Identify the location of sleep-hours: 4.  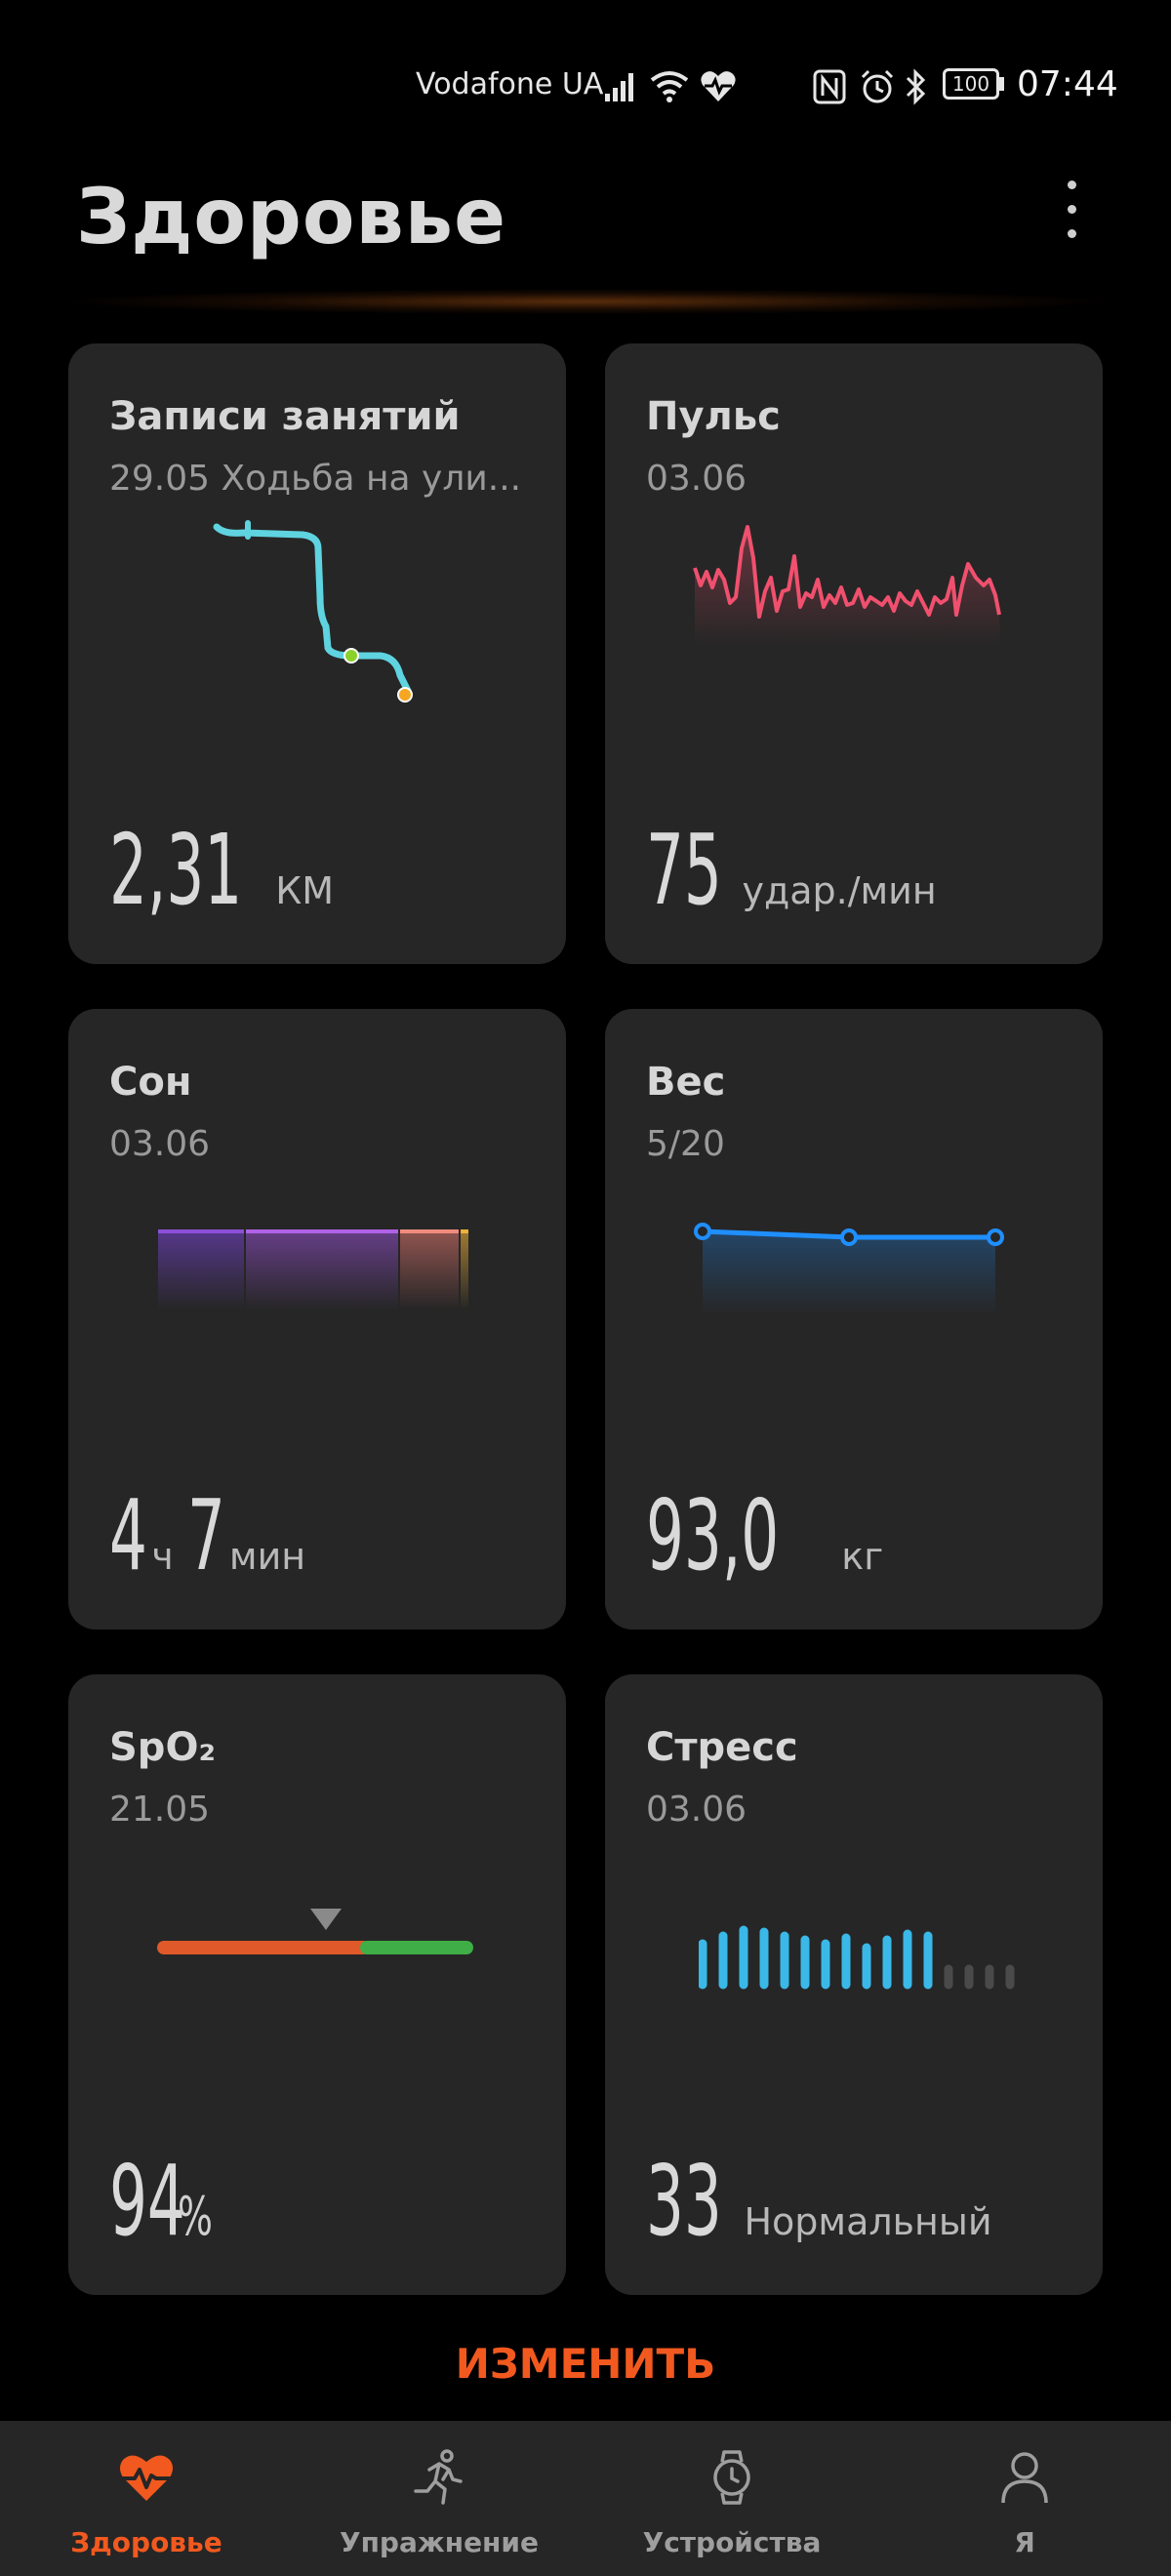
(128, 1535).